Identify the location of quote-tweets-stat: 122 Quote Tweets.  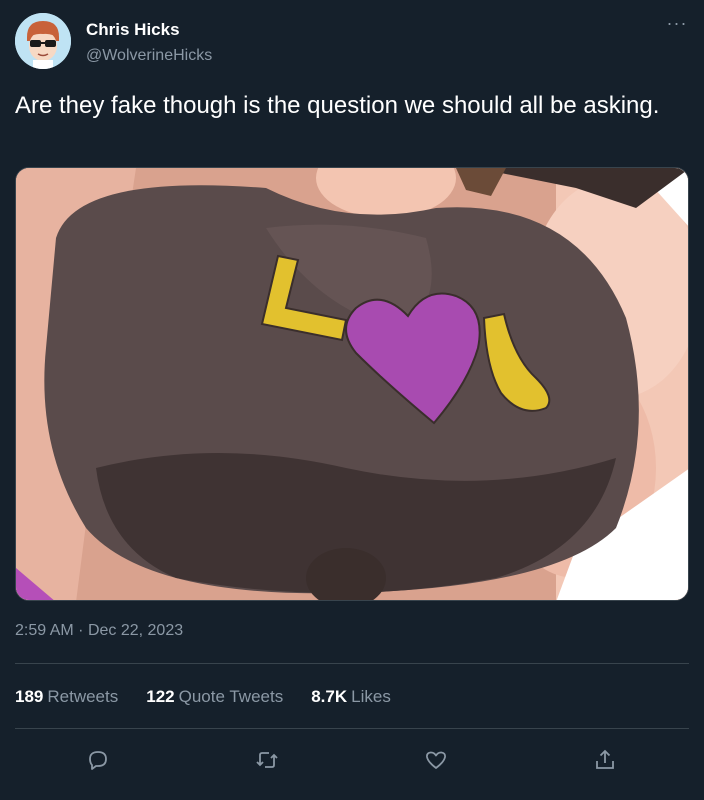
(214, 697).